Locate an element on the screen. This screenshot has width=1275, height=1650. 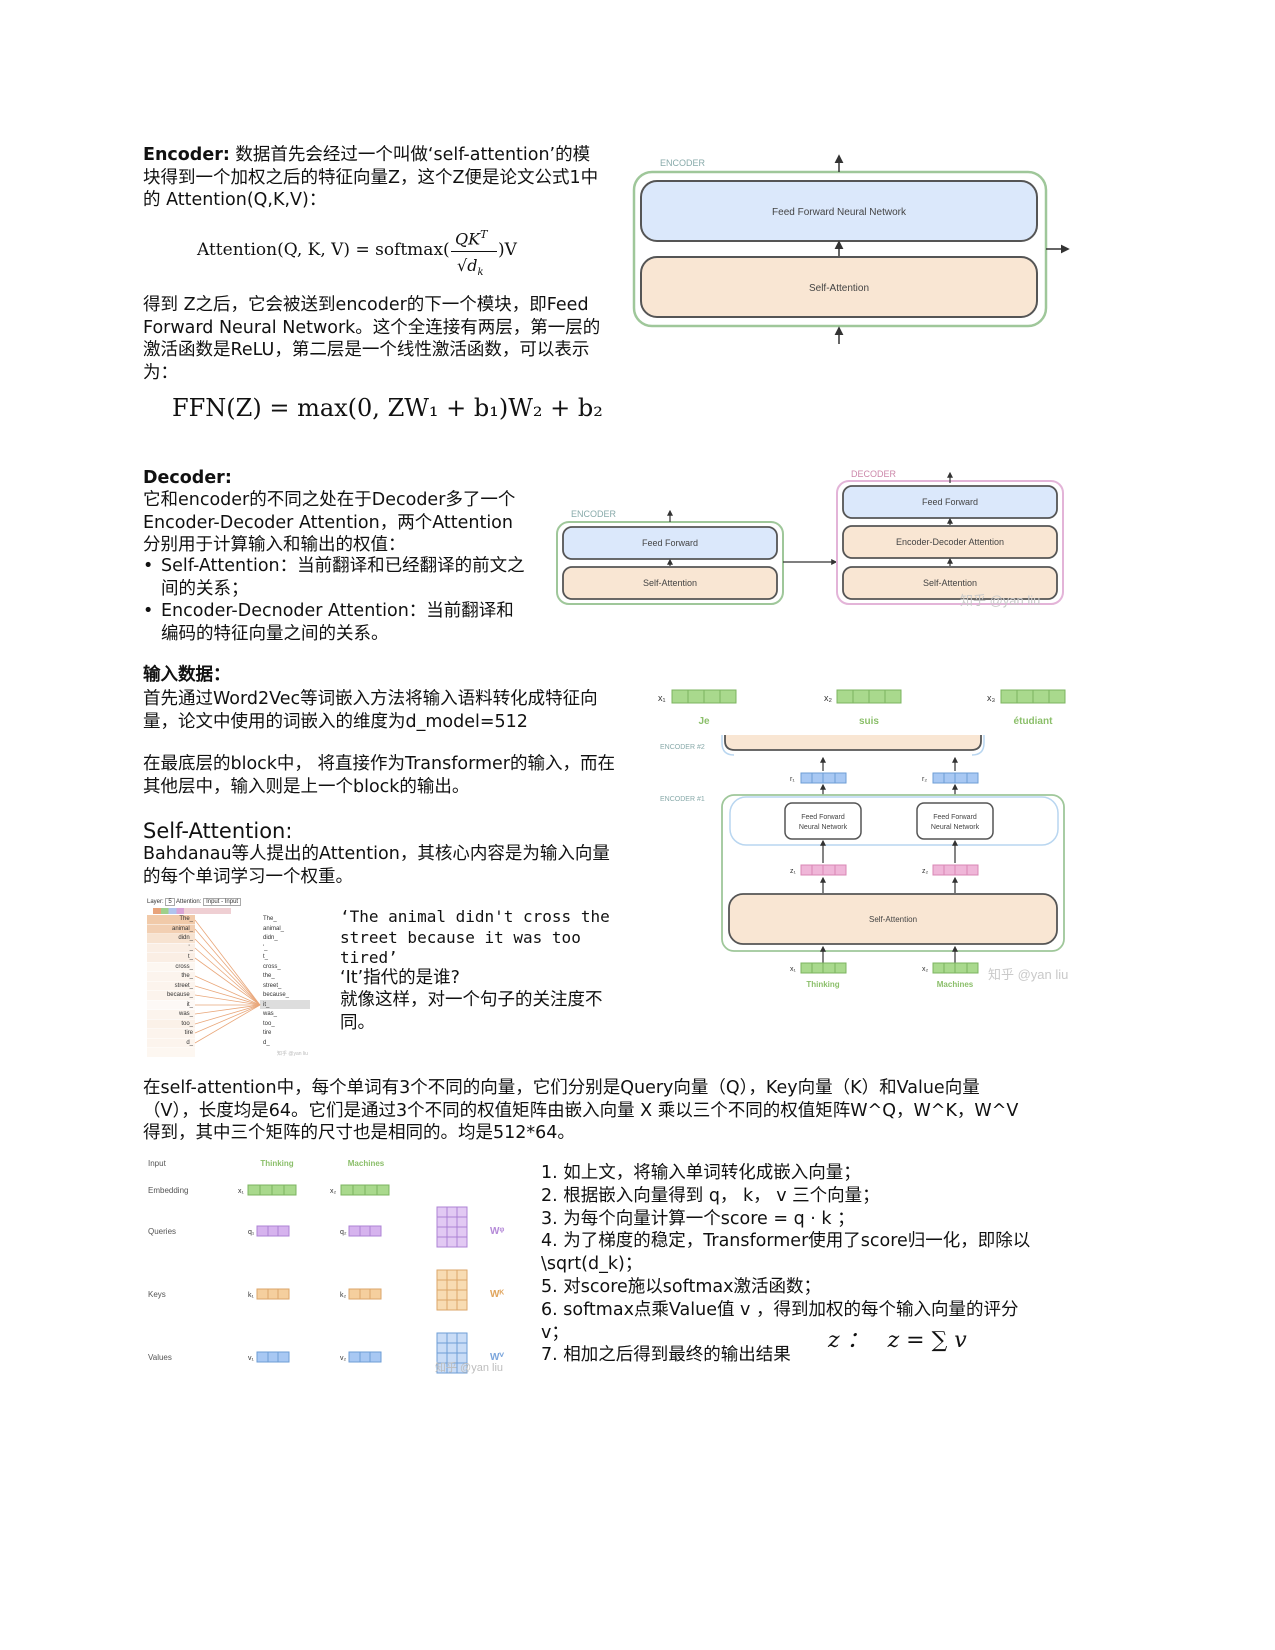
layer-select: 5 is located at coordinates (170, 902).